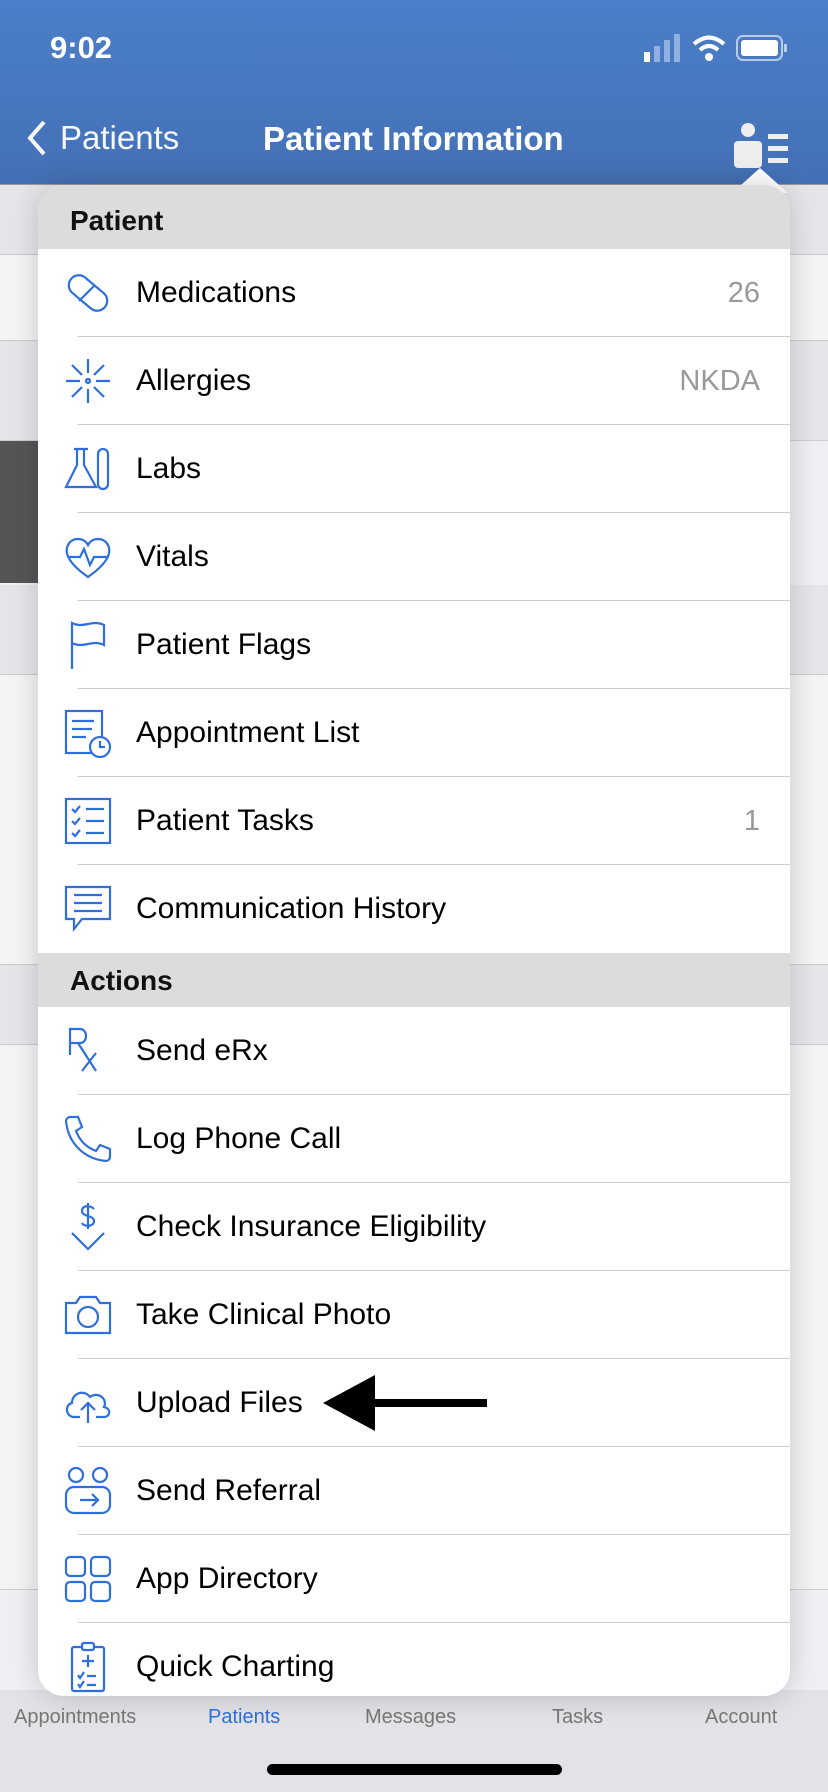 The width and height of the screenshot is (828, 1792). I want to click on menu-item-labs: Labs, so click(414, 469).